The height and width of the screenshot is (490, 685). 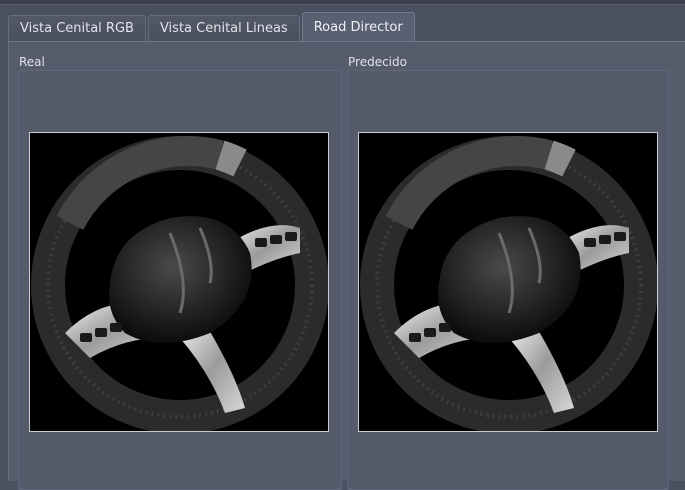 I want to click on predecido-label: Predecido, so click(x=377, y=62).